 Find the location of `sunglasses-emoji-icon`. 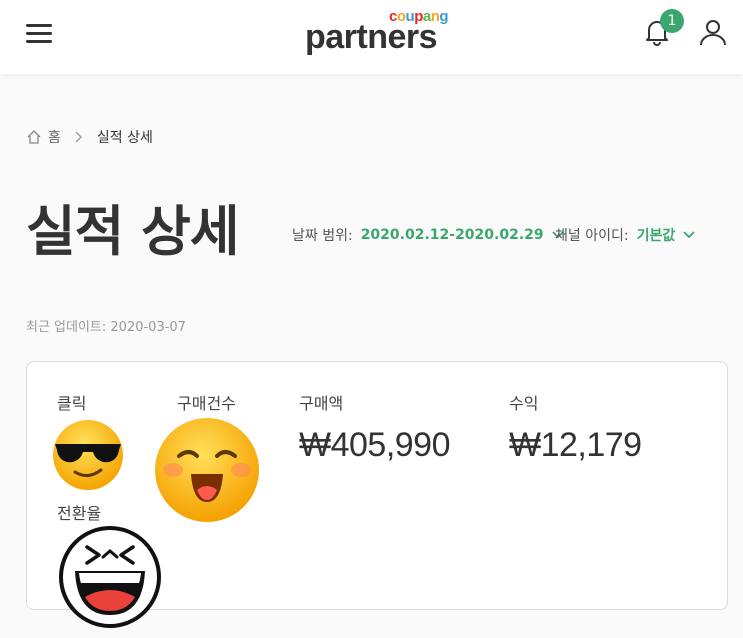

sunglasses-emoji-icon is located at coordinates (88, 455).